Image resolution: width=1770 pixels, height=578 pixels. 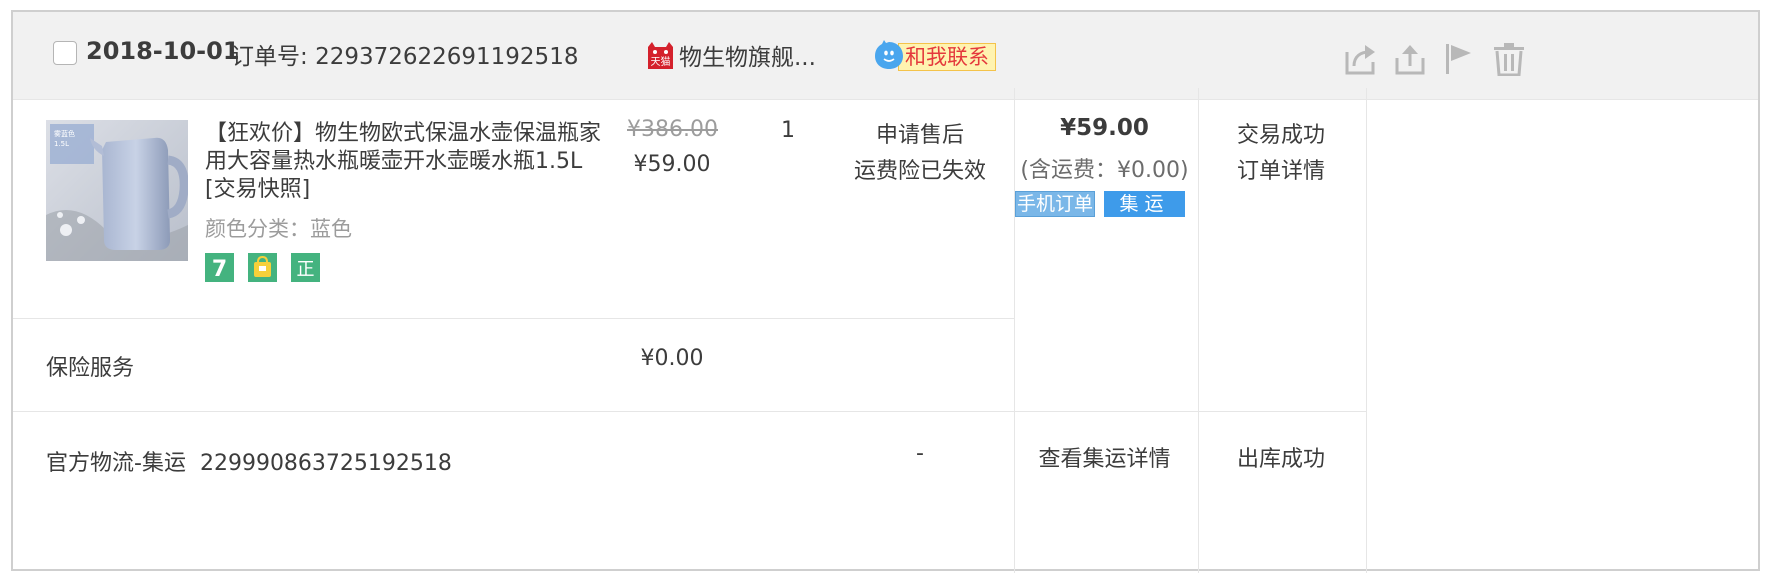 What do you see at coordinates (1104, 128) in the screenshot?
I see `order-total: ¥59.00` at bounding box center [1104, 128].